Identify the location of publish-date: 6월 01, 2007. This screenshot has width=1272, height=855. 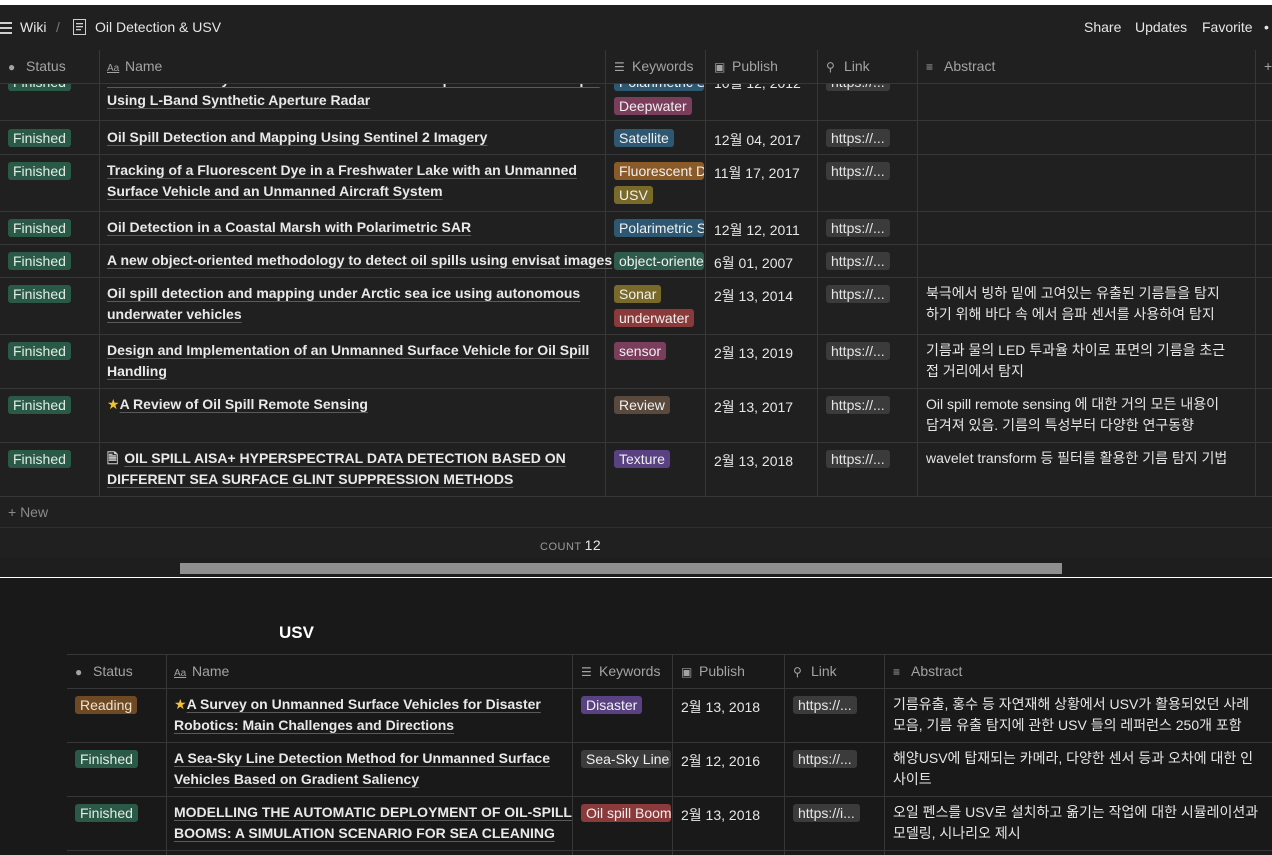
(754, 263).